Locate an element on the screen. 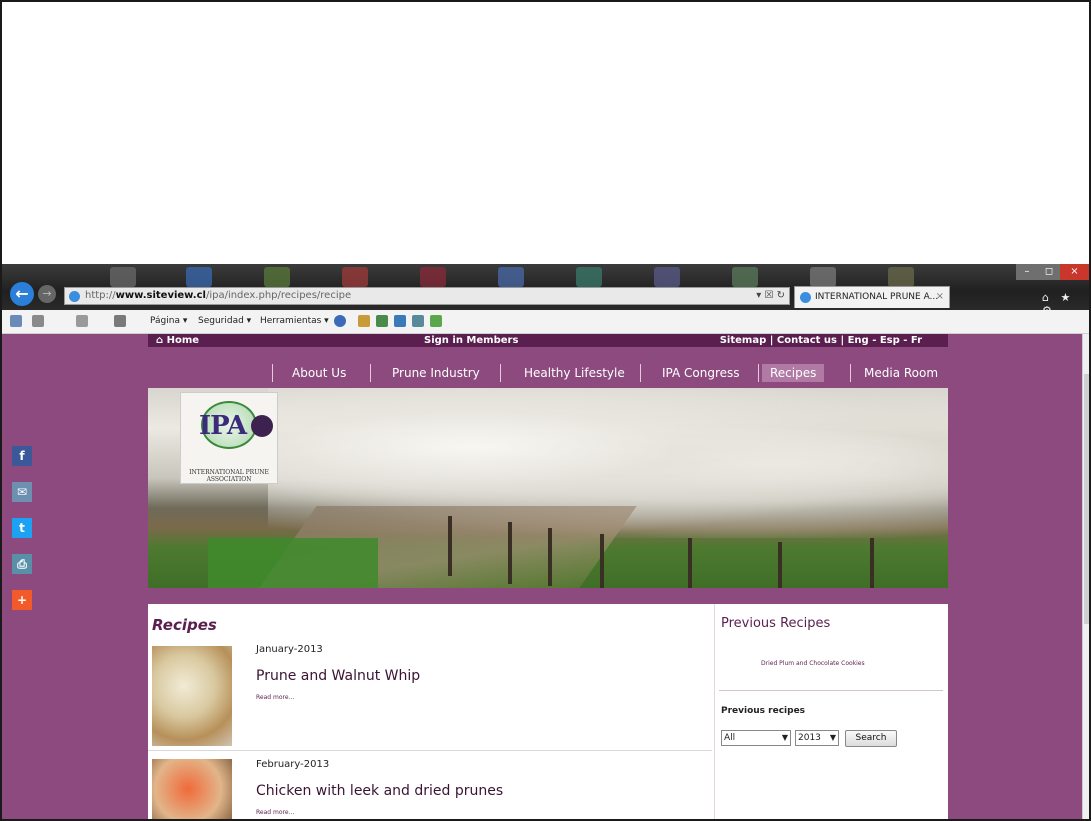  nav-media-room: Media Room is located at coordinates (901, 373).